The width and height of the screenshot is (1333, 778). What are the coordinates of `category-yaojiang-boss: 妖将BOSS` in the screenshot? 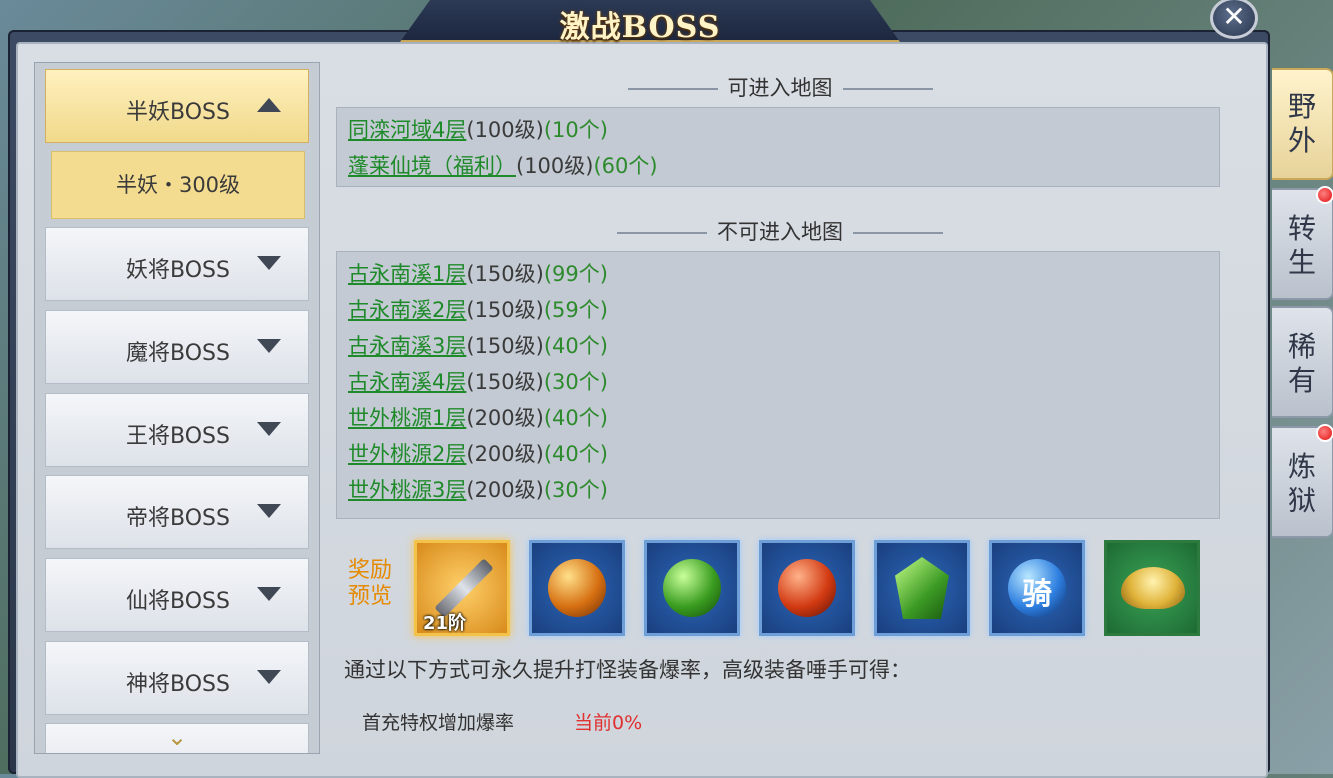 It's located at (177, 264).